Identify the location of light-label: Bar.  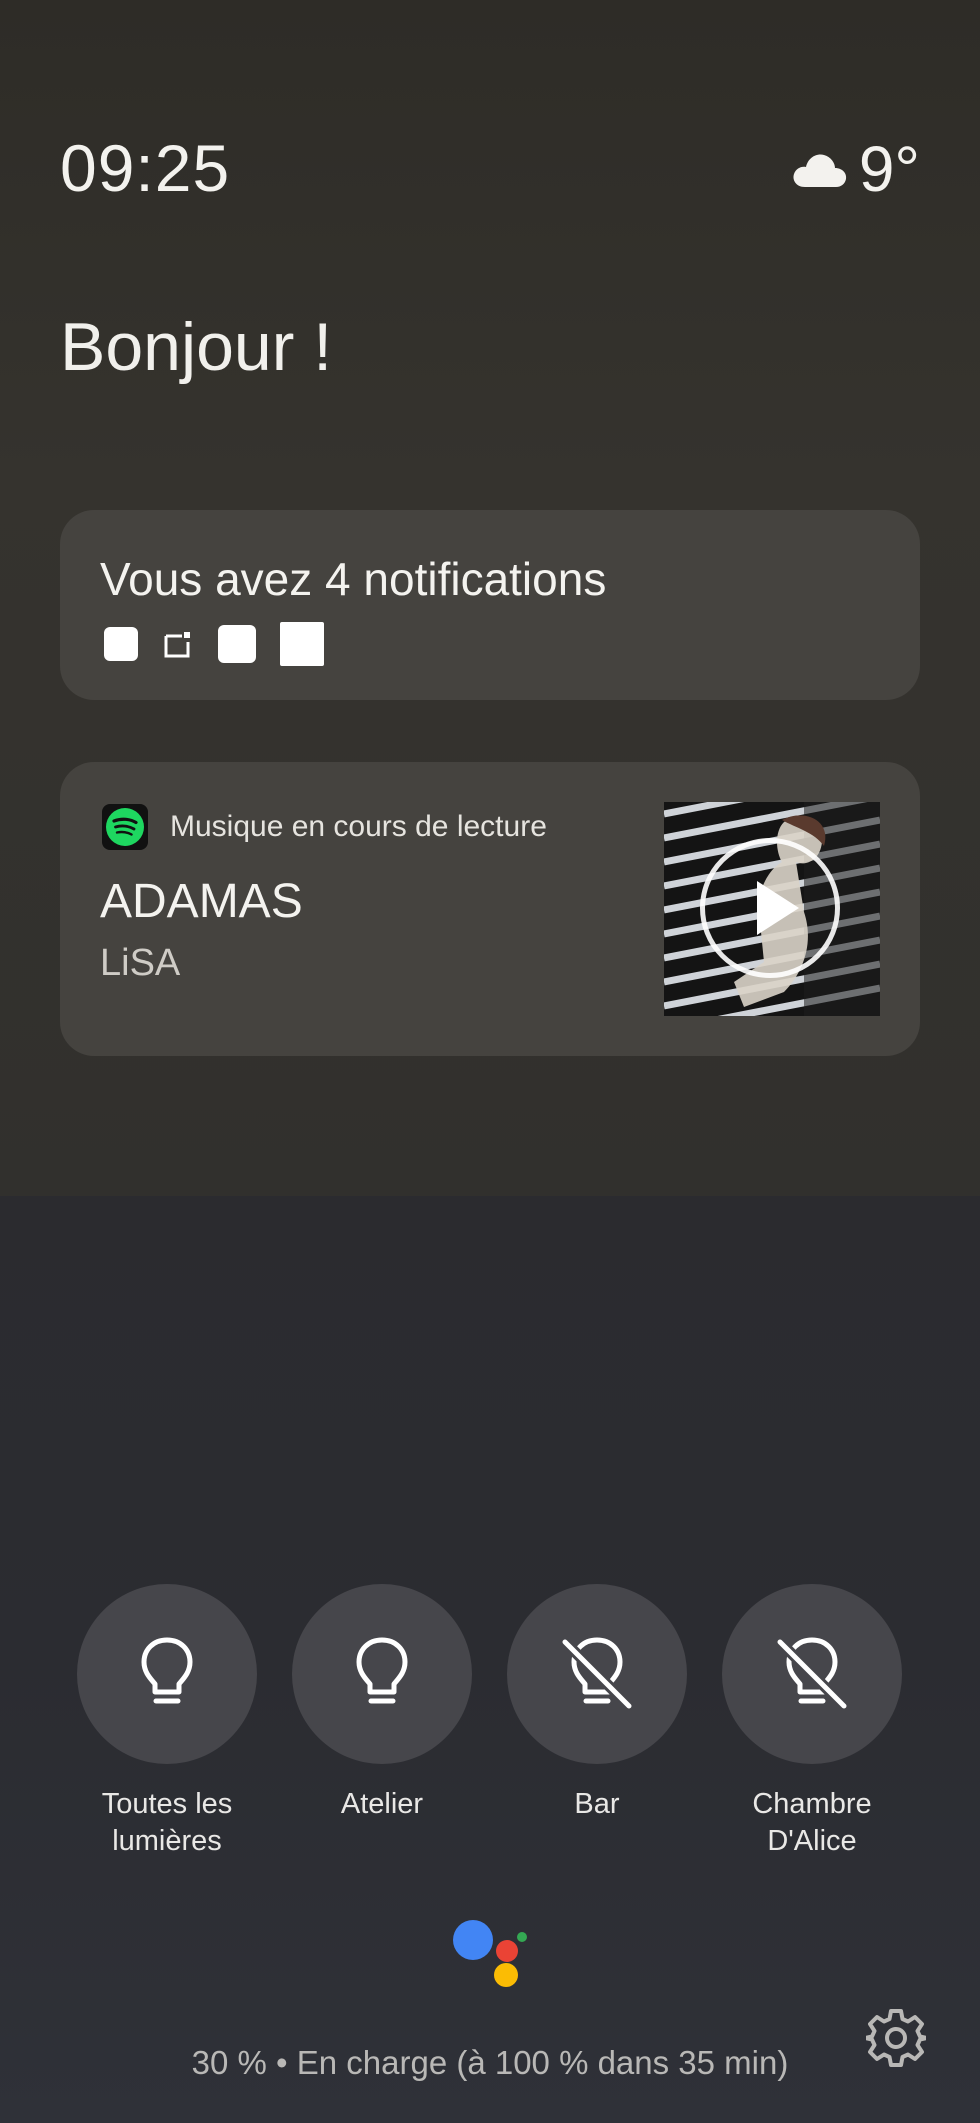
(597, 1804).